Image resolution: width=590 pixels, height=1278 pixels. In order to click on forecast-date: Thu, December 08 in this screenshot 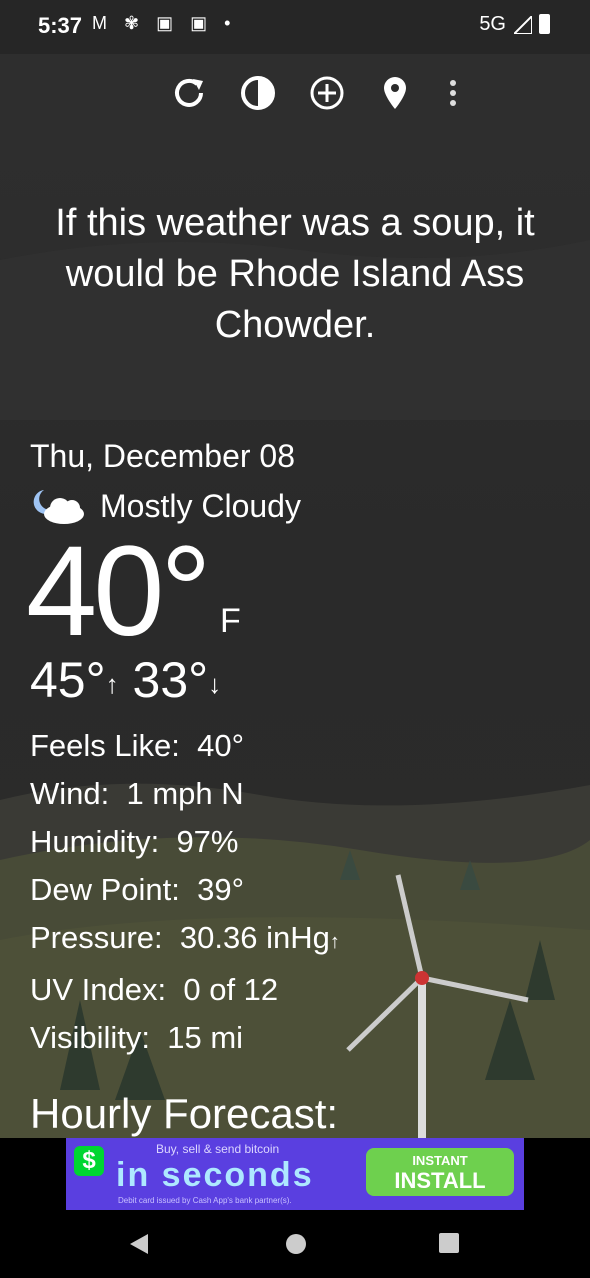, I will do `click(163, 456)`.